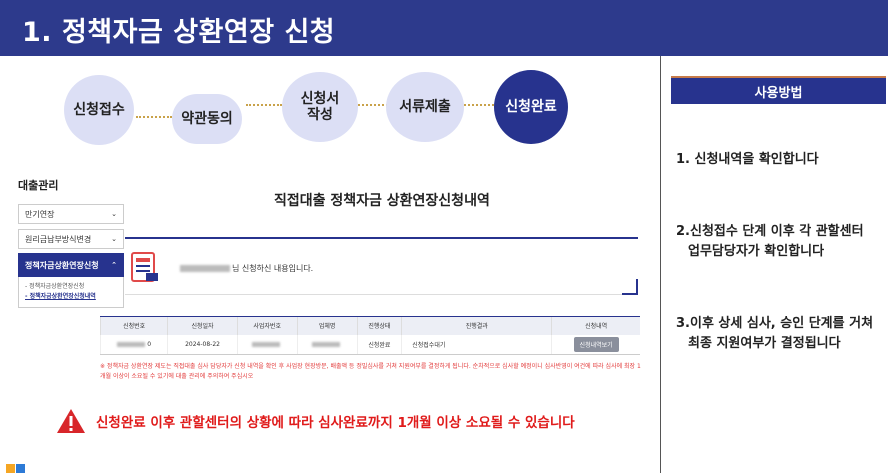  Describe the element at coordinates (71, 287) in the screenshot. I see `sidebar-subitem-apply: - 정책자금상환연장신청` at that location.